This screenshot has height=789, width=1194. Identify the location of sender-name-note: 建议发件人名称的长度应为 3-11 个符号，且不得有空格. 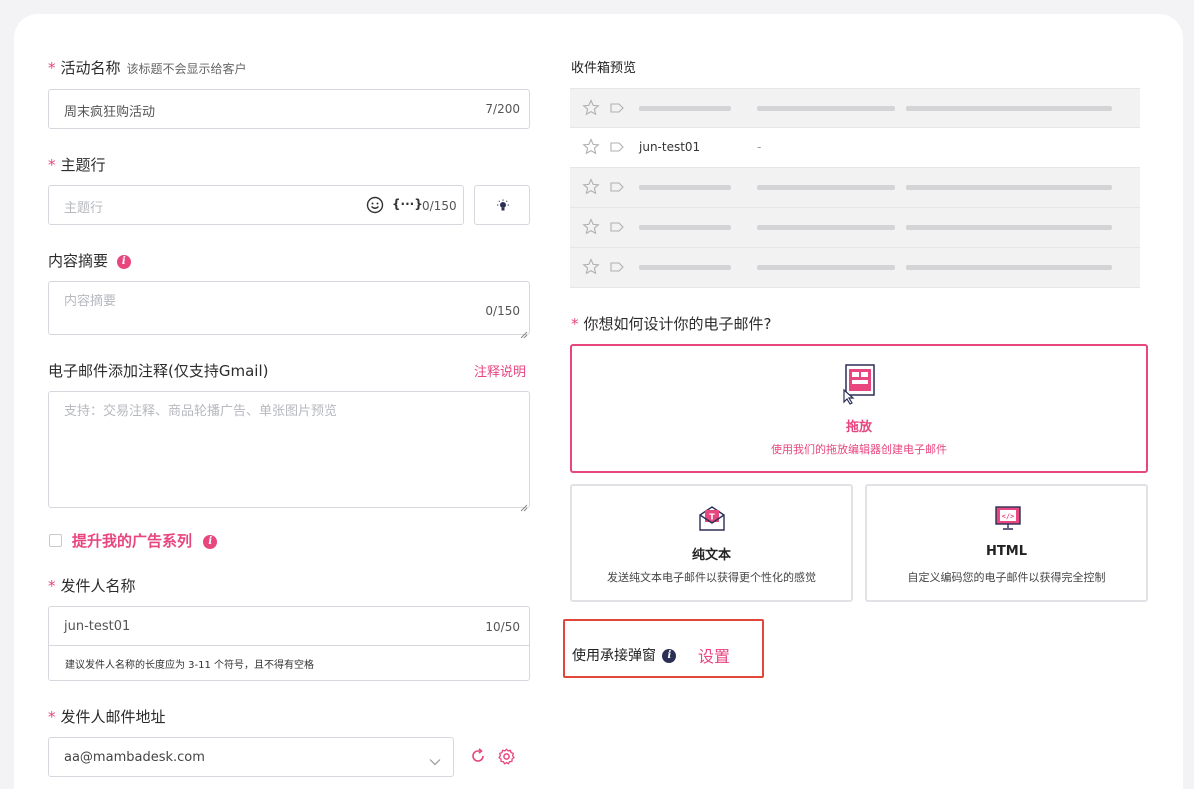
(190, 665).